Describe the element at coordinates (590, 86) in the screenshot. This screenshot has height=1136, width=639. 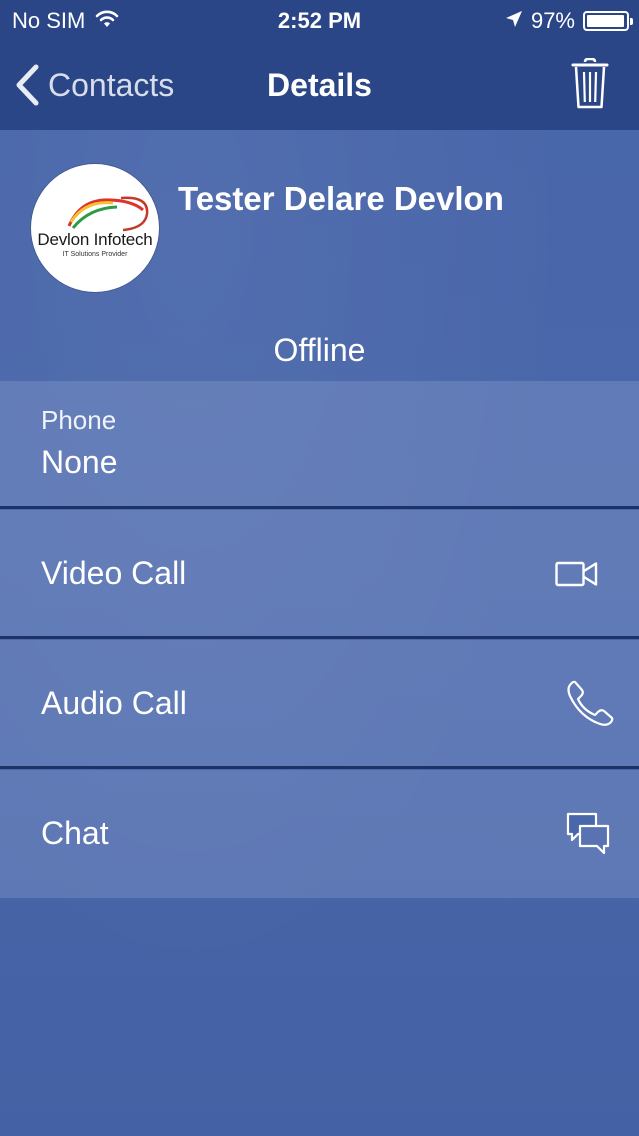
I see `trash-icon` at that location.